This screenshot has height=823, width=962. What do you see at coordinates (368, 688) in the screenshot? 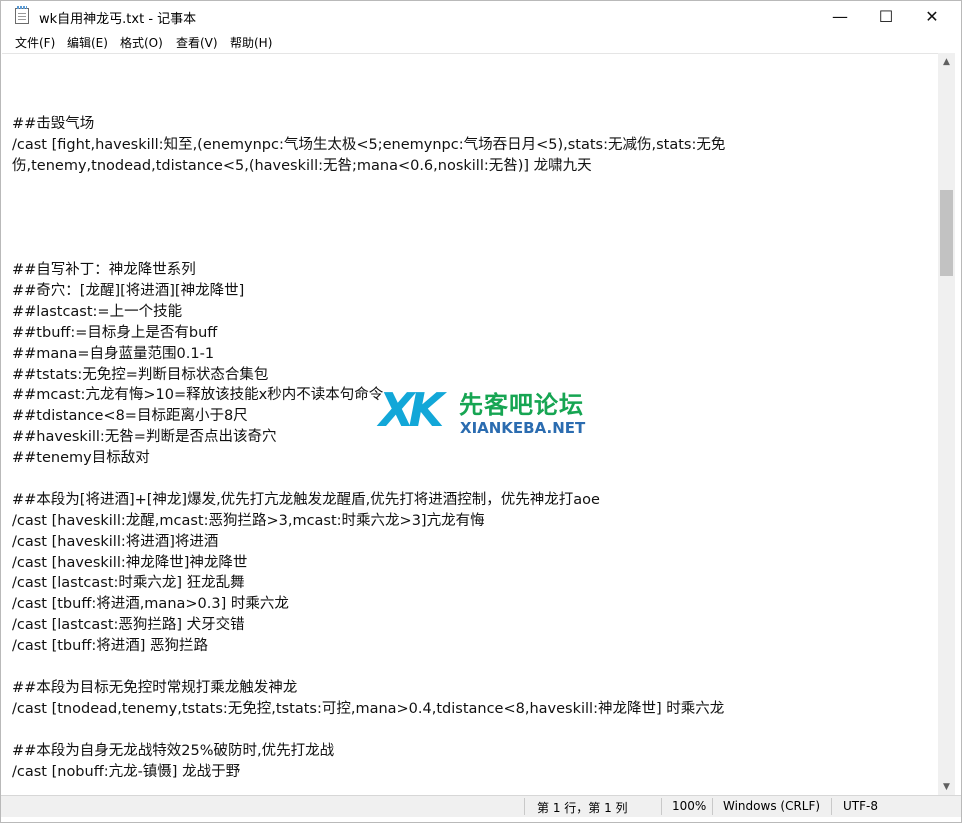
I see `text-line: ##本段为目标无免控时常规打乘龙触发神龙` at bounding box center [368, 688].